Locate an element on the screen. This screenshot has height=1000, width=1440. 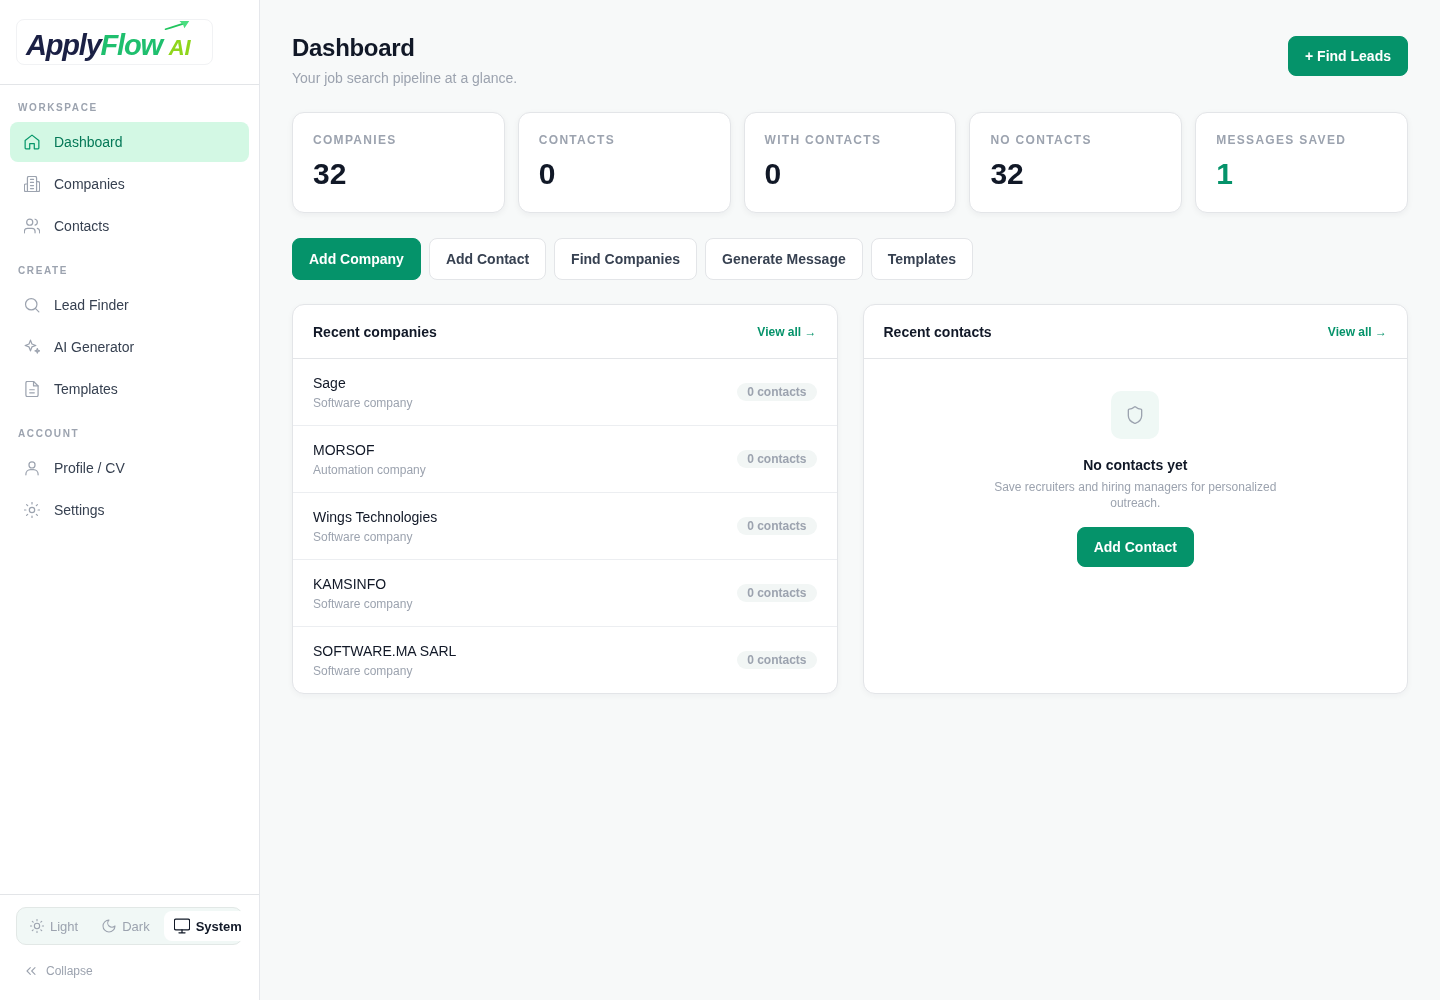
nav-item: Lead Finder is located at coordinates (129, 305).